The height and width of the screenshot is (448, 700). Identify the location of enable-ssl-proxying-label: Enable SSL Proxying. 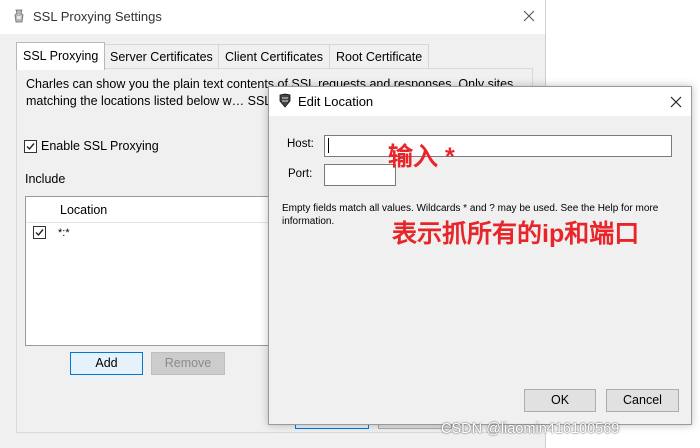
(100, 146).